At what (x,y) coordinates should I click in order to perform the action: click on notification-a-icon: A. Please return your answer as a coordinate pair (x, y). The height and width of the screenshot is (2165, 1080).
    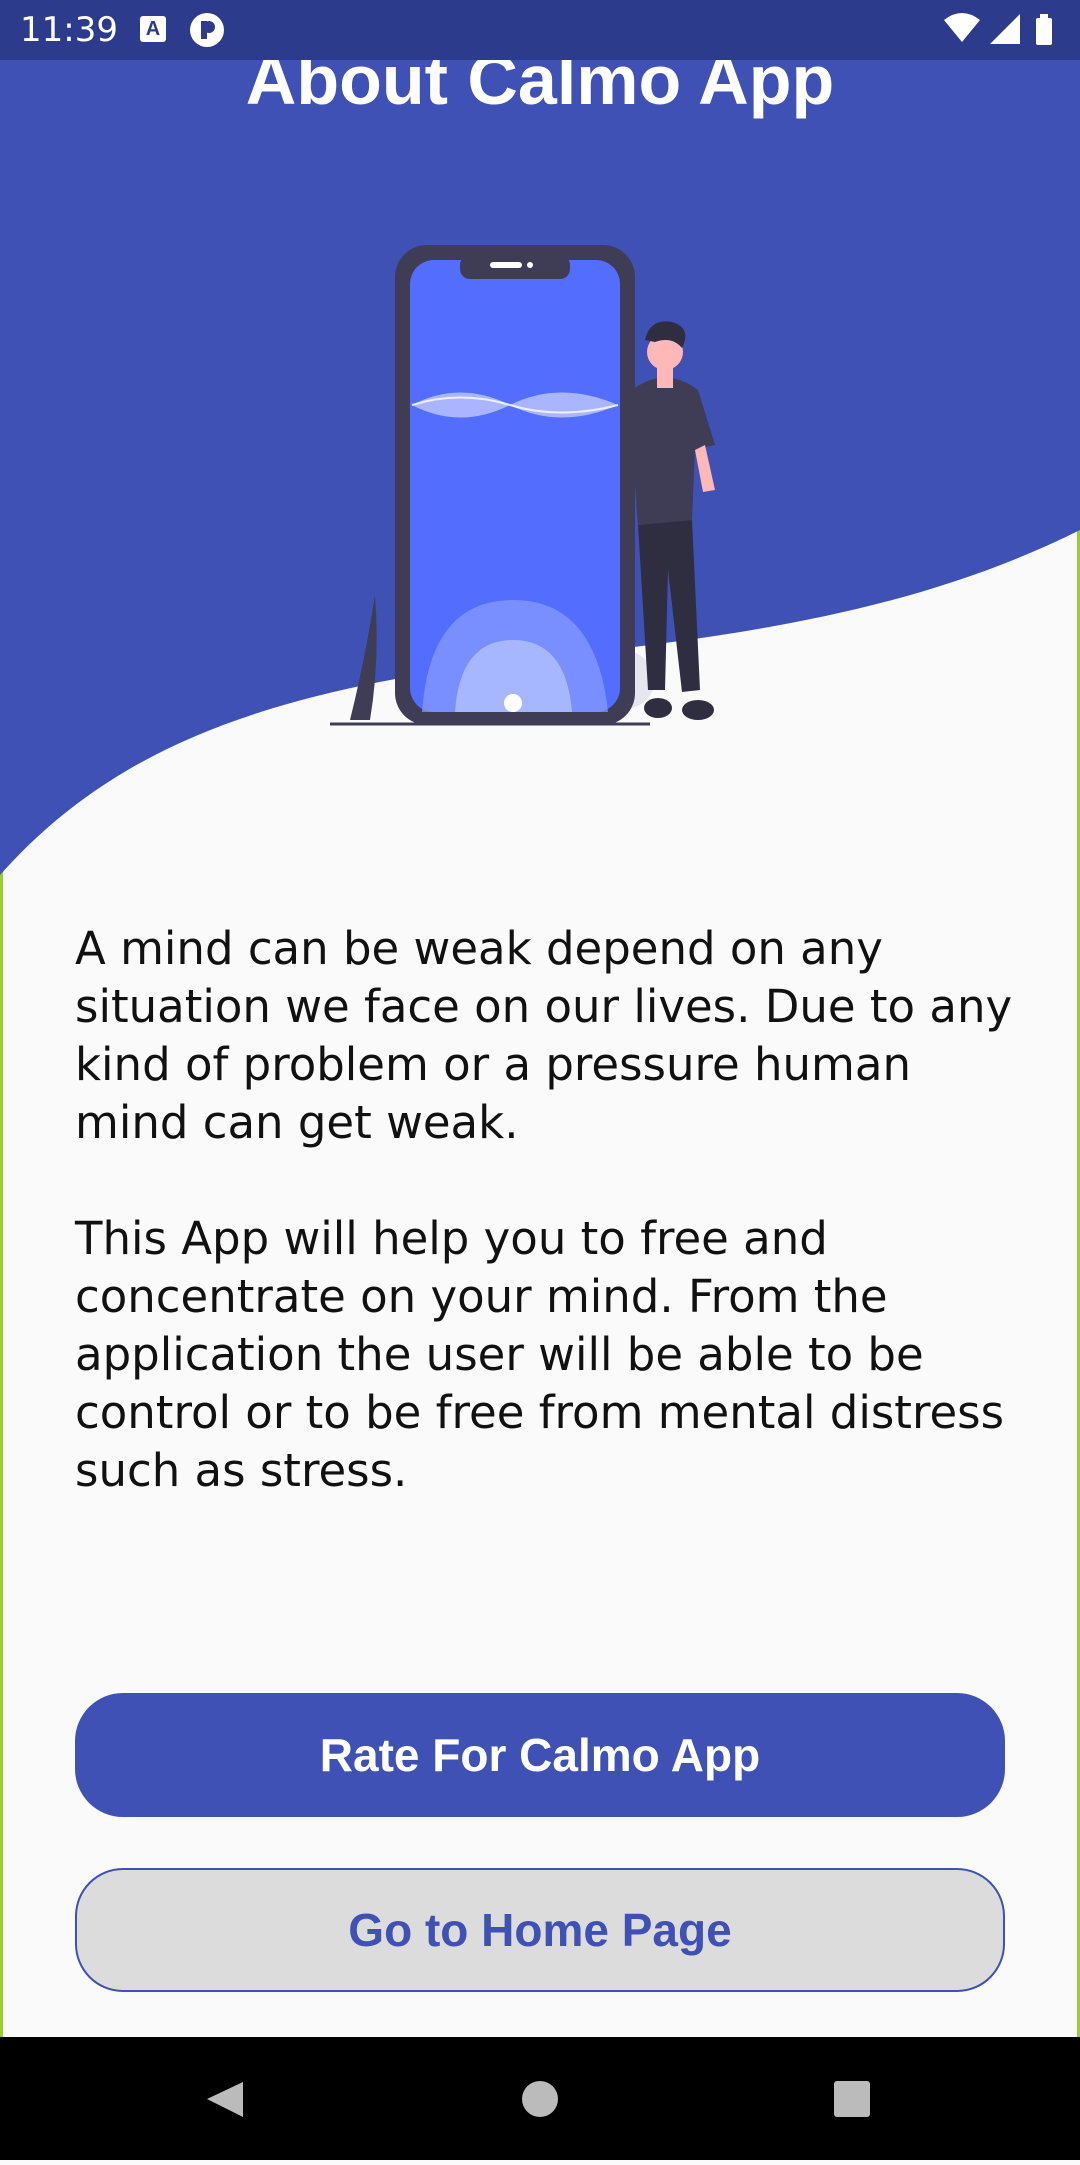
    Looking at the image, I should click on (153, 29).